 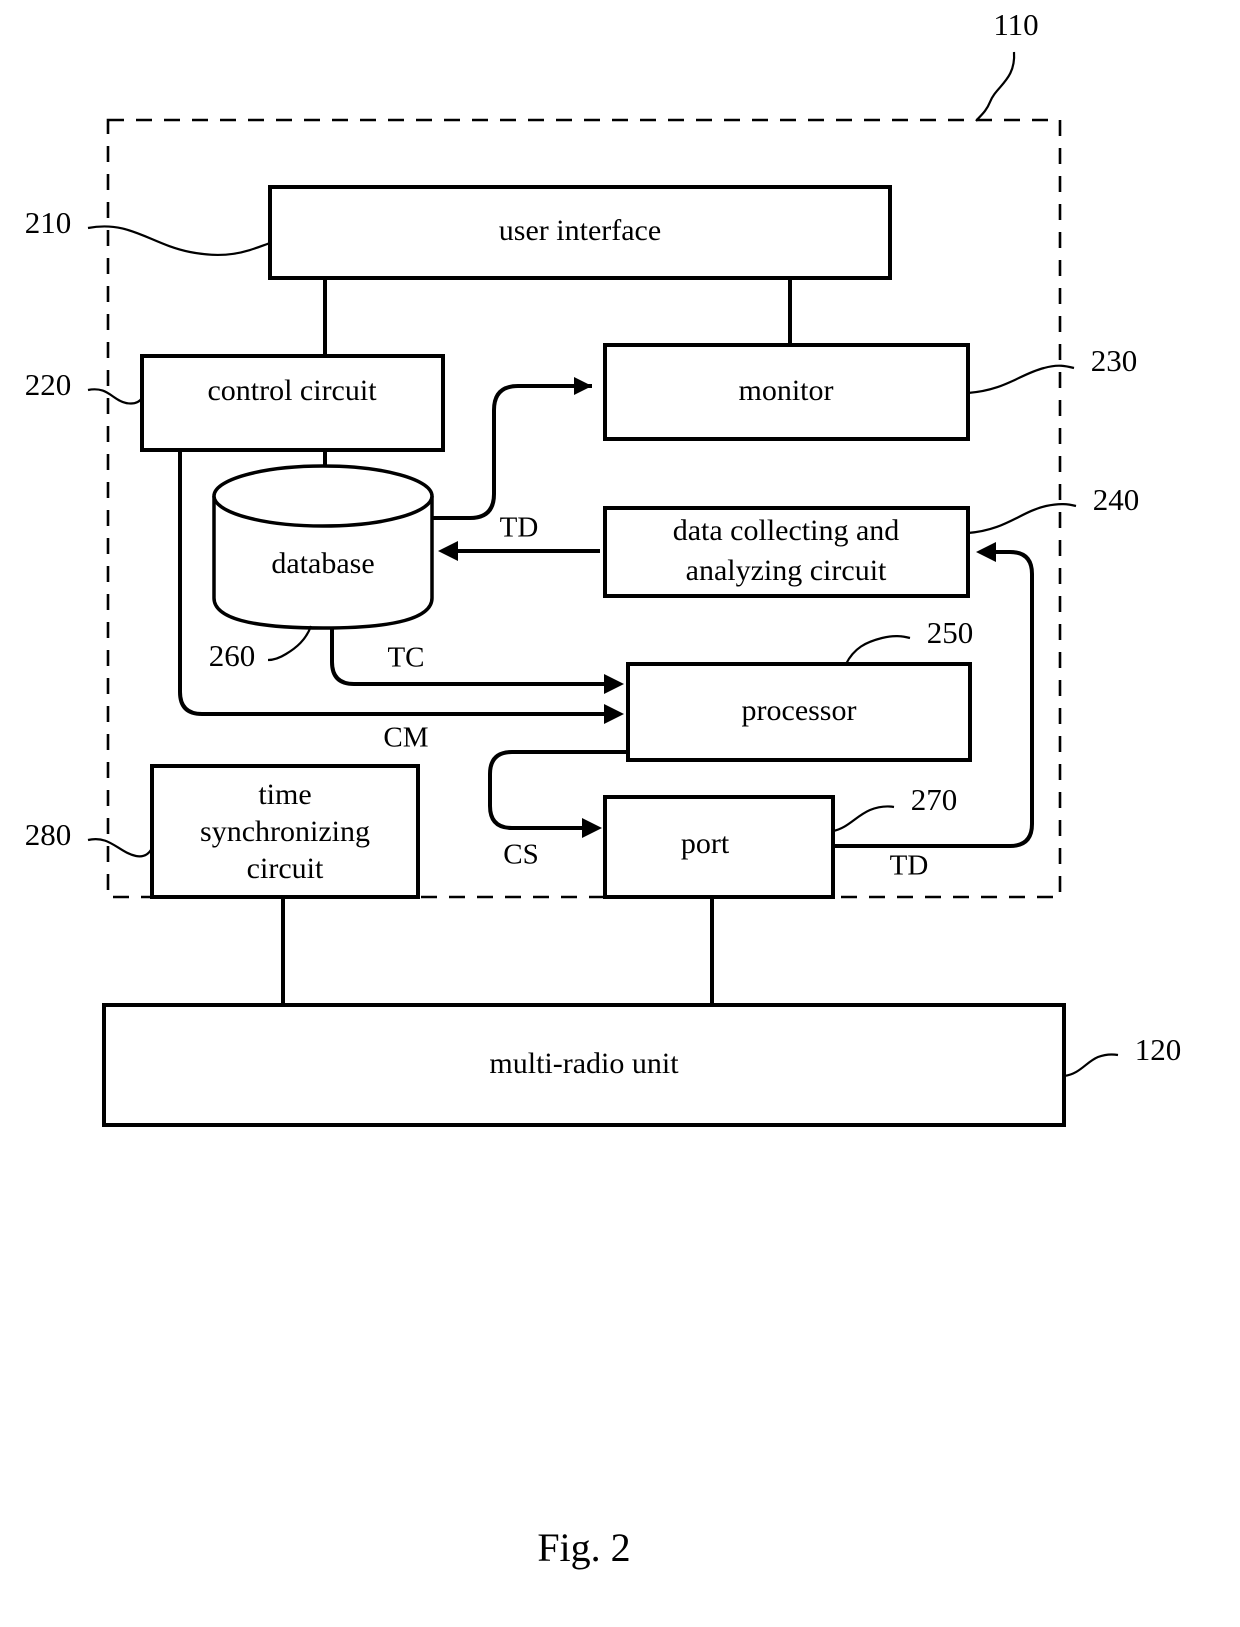 What do you see at coordinates (232, 655) in the screenshot?
I see `ref-numeral-260: 260` at bounding box center [232, 655].